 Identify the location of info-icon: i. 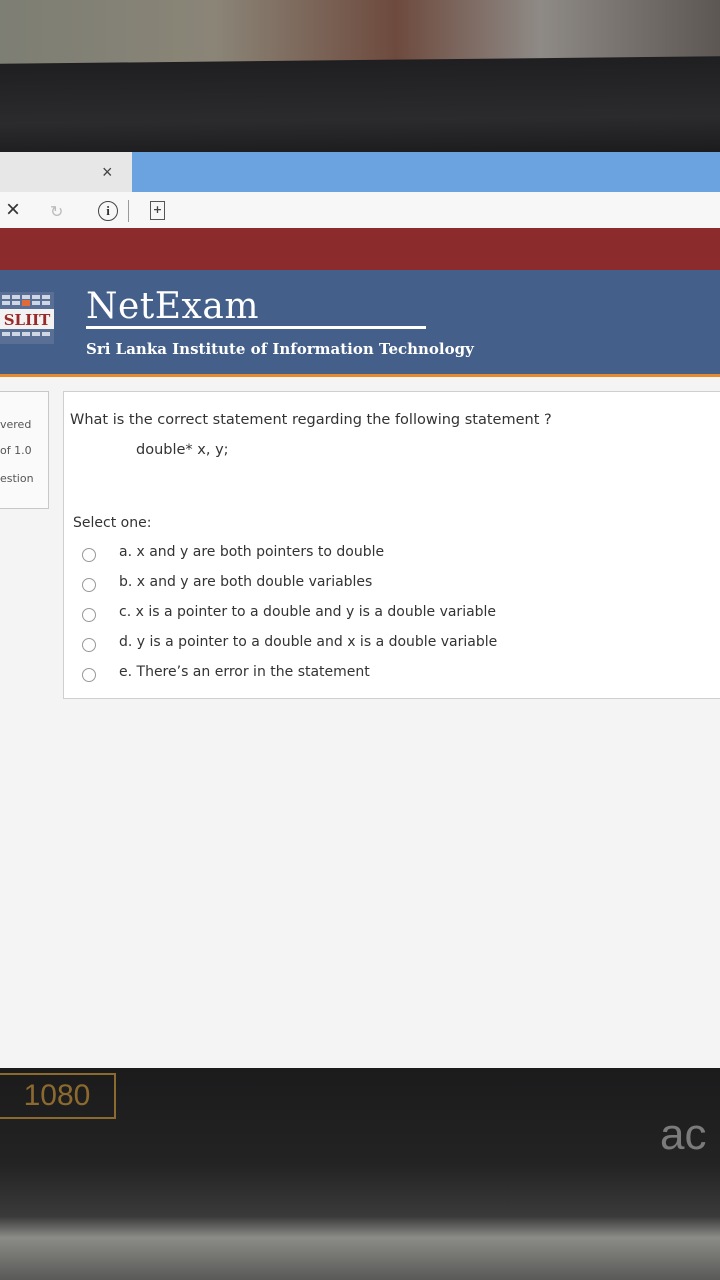
(108, 211).